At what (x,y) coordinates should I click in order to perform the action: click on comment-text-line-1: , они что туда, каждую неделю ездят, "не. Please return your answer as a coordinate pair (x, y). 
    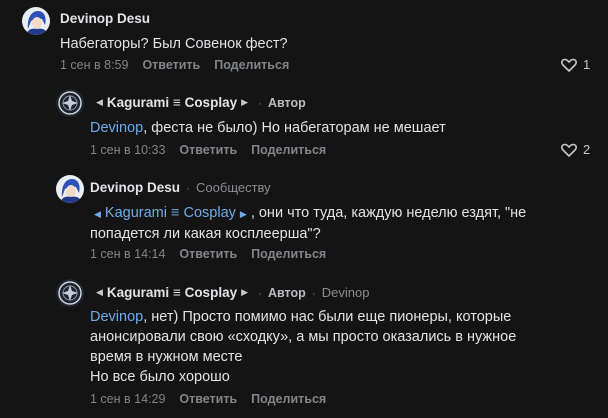
    Looking at the image, I should click on (388, 213).